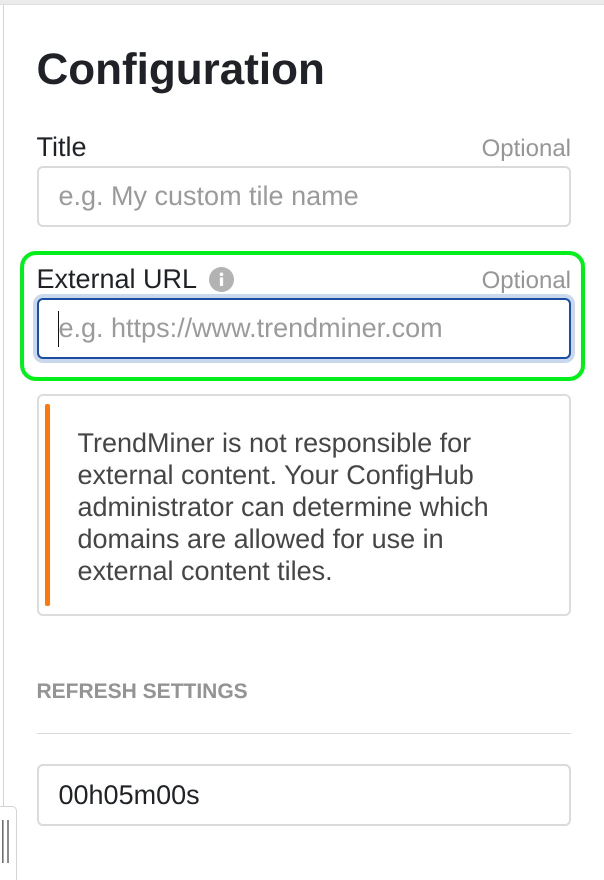 The width and height of the screenshot is (604, 880). I want to click on notice-text: TrendMiner is not responsible for external content. Your ConfigHub administrator can determine which domains are allowed for use in external content tiles., so click(284, 507).